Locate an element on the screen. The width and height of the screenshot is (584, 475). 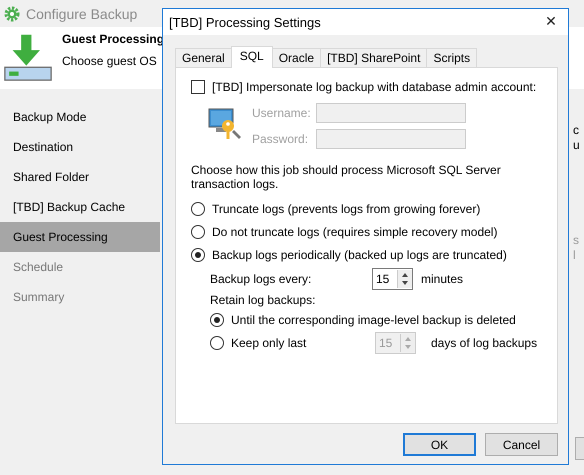
sidebar-item: Shared Folder is located at coordinates (80, 177).